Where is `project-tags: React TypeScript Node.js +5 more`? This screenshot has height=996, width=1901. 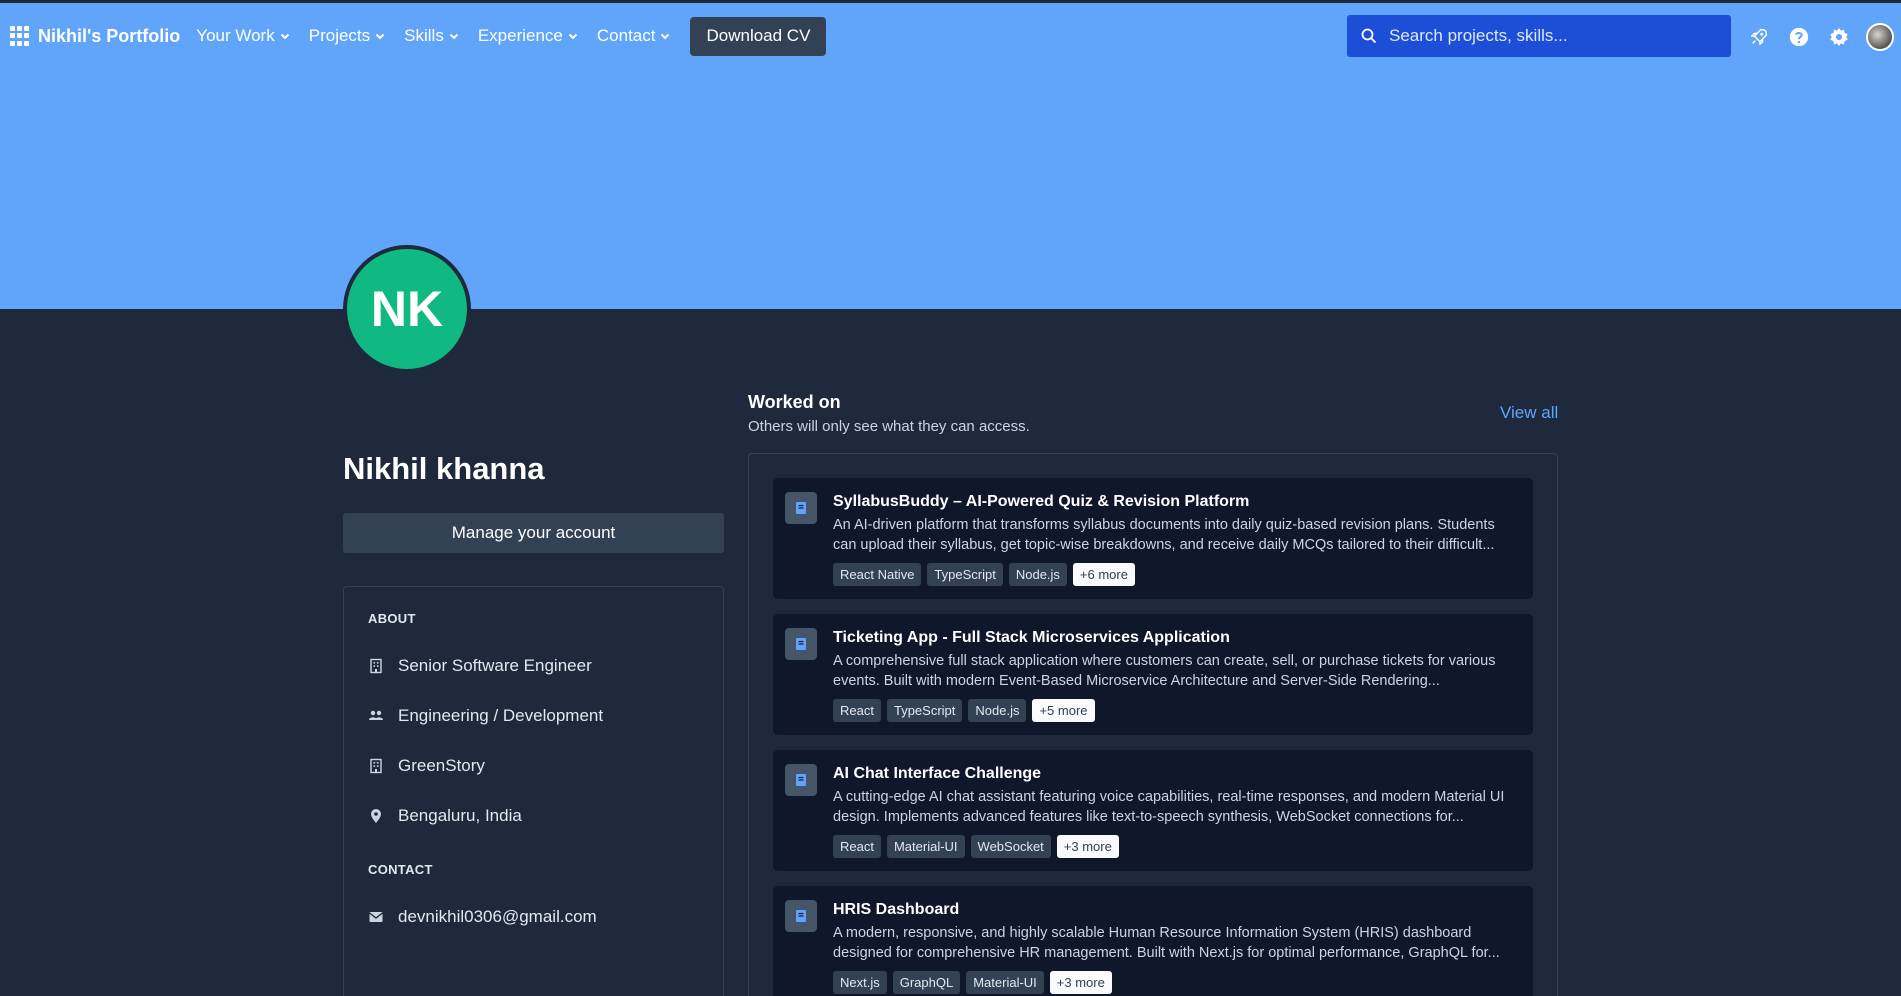 project-tags: React TypeScript Node.js +5 more is located at coordinates (1177, 710).